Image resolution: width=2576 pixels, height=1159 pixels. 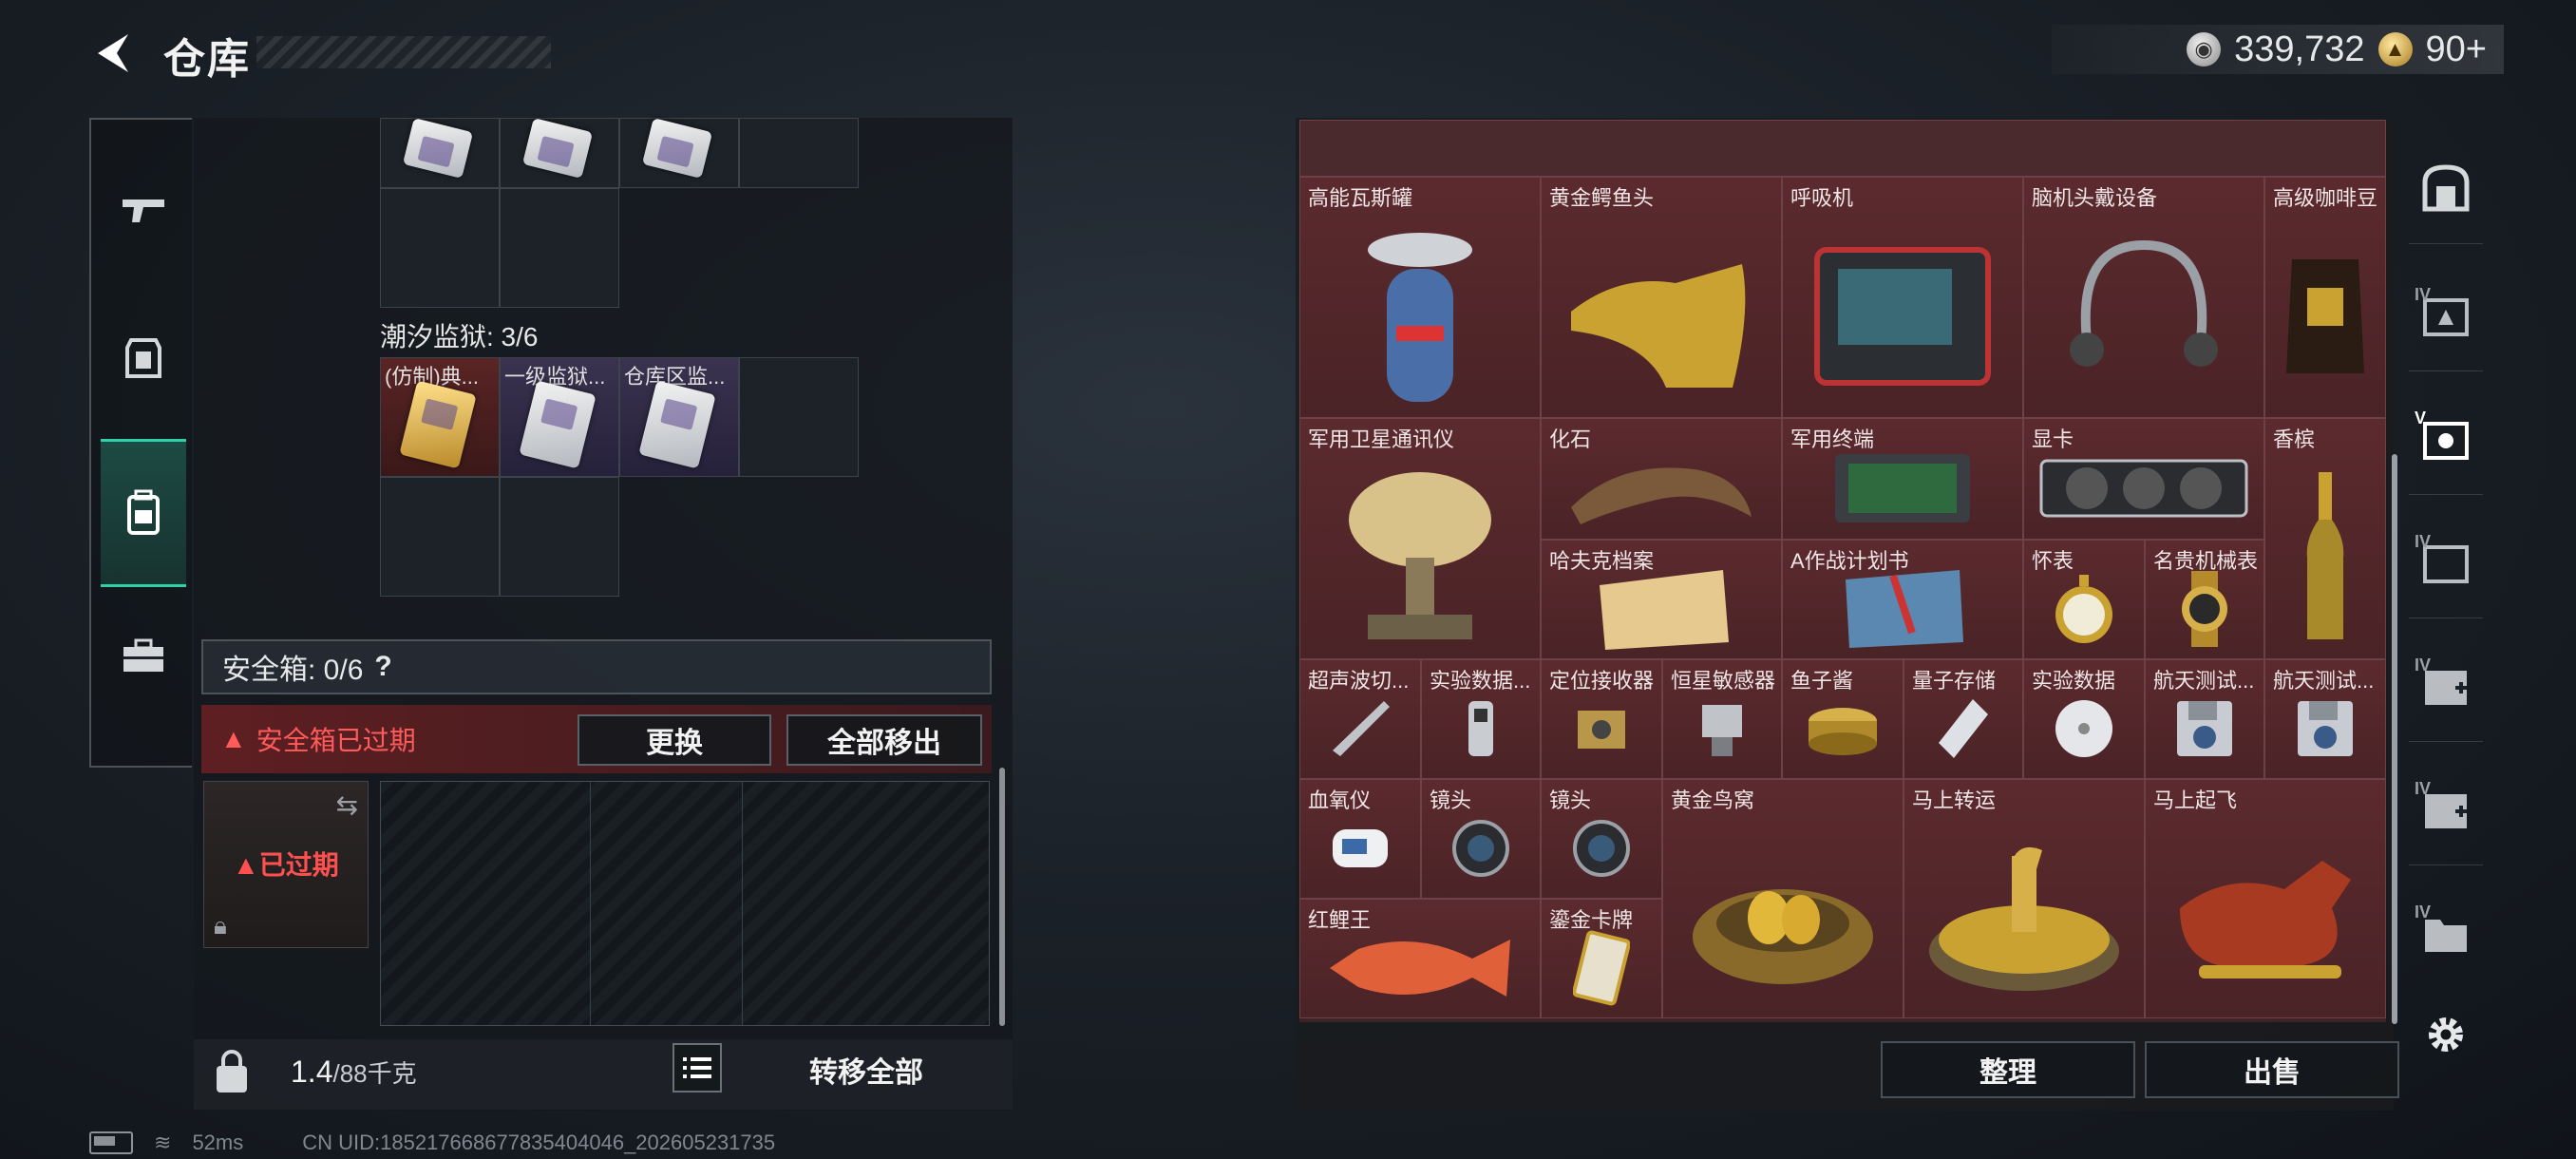 What do you see at coordinates (143, 210) in the screenshot?
I see `weapon-tab` at bounding box center [143, 210].